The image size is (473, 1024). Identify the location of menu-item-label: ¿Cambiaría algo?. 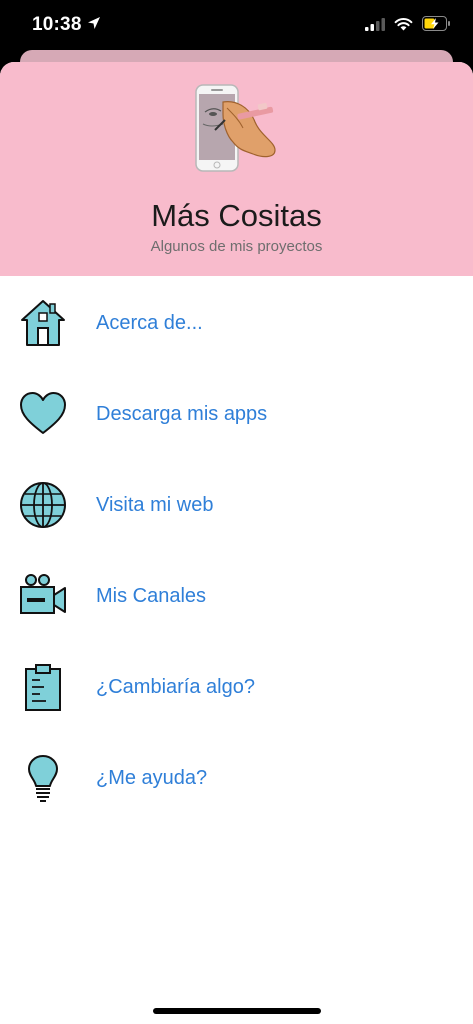
(175, 687).